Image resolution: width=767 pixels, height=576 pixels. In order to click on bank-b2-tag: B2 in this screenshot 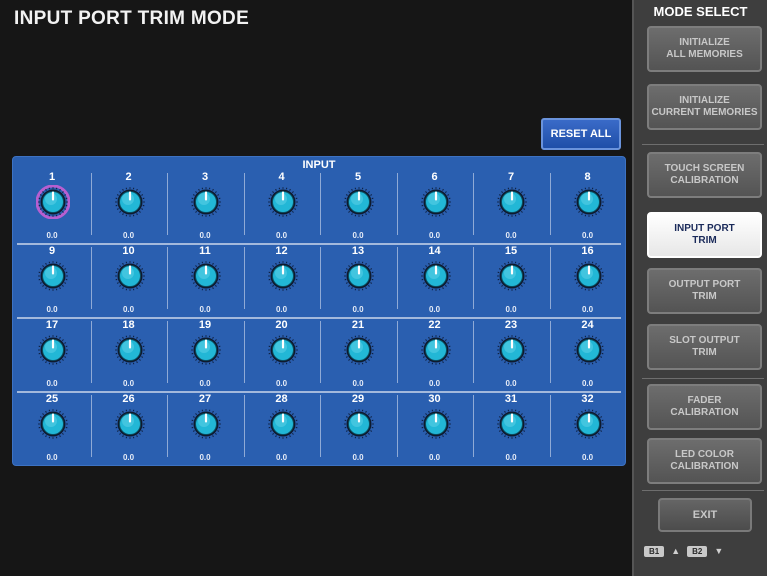, I will do `click(697, 551)`.